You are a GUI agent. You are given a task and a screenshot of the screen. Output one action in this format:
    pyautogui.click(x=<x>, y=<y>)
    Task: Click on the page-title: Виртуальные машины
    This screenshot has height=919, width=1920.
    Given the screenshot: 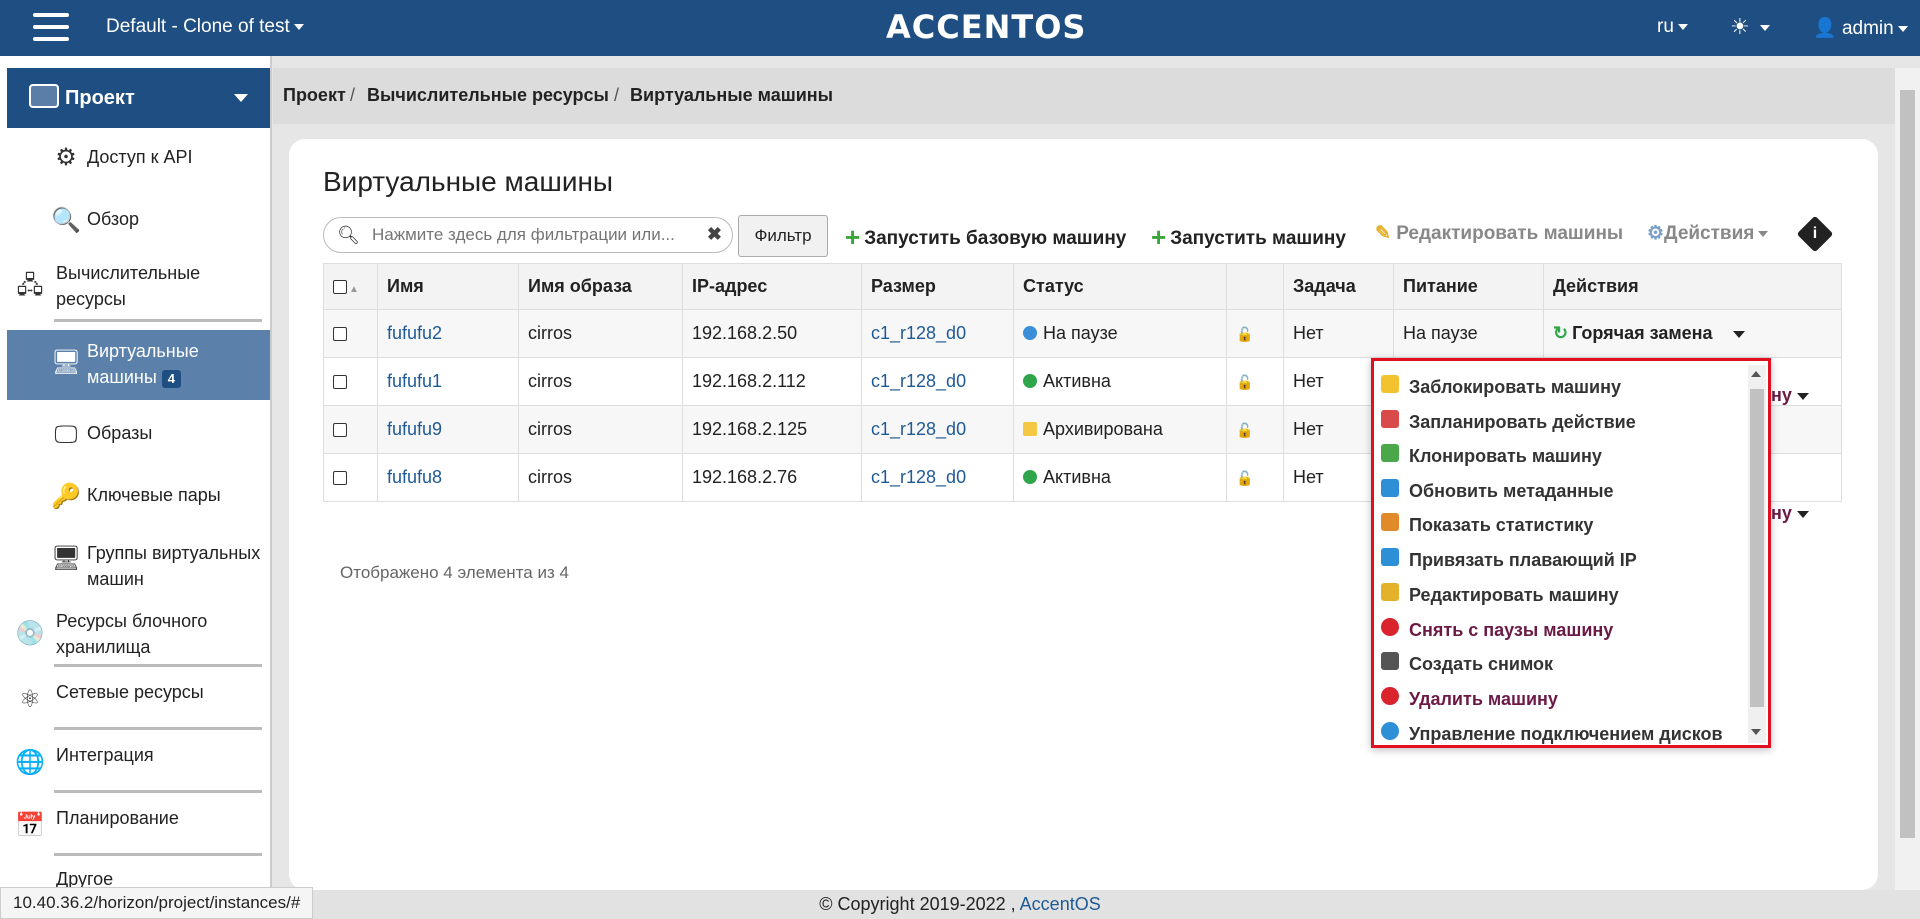 What is the action you would take?
    pyautogui.click(x=468, y=181)
    